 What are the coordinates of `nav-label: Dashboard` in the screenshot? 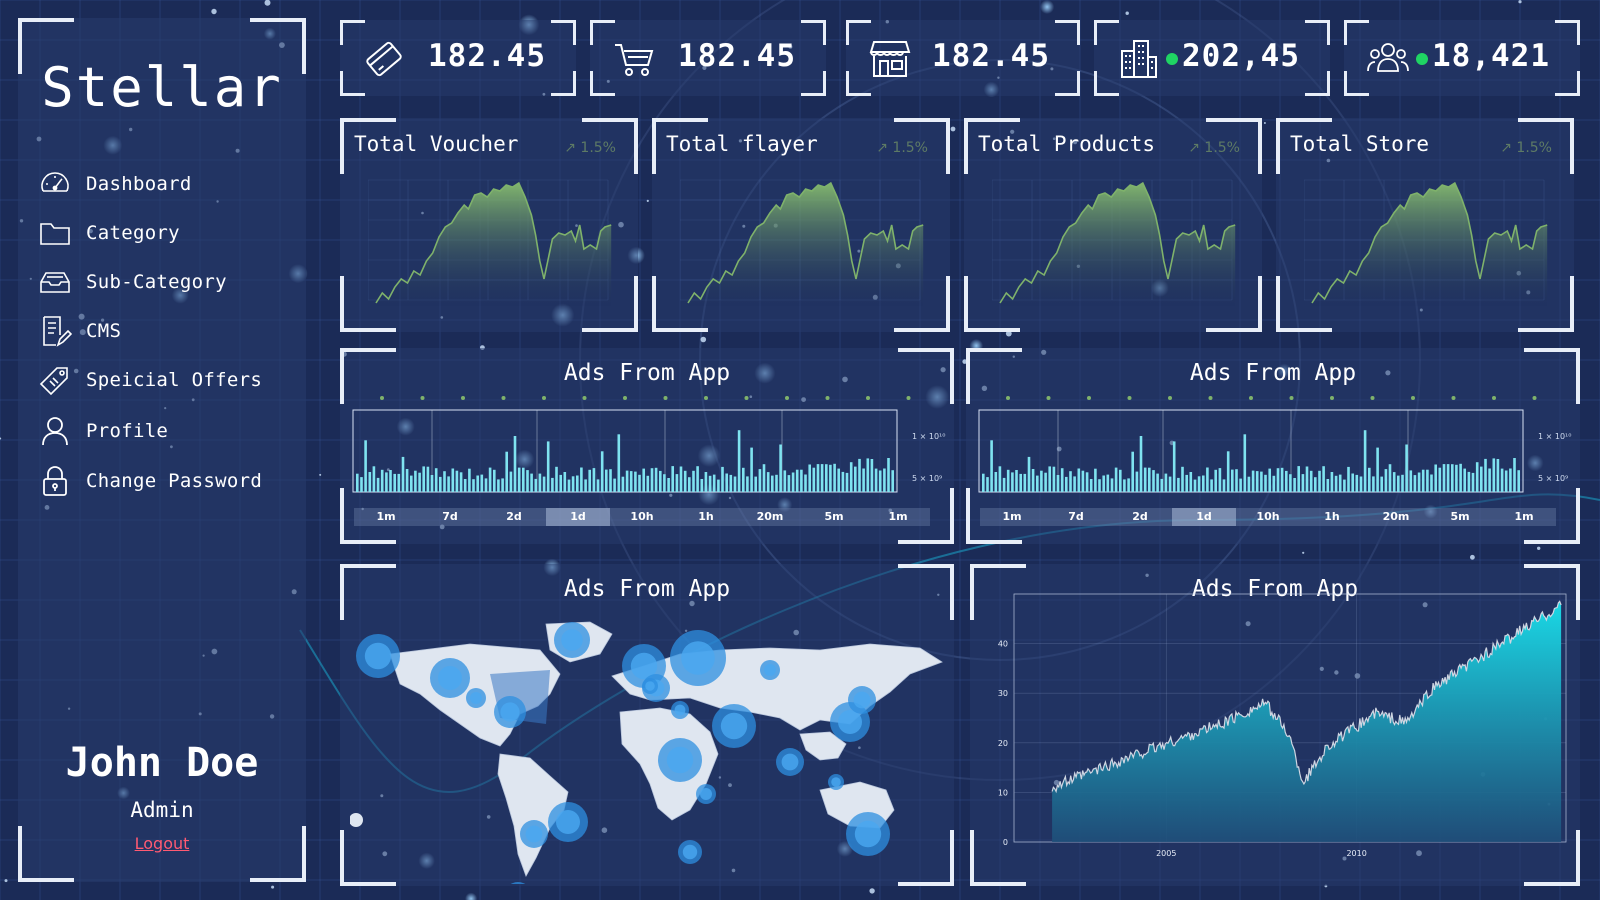 It's located at (139, 184).